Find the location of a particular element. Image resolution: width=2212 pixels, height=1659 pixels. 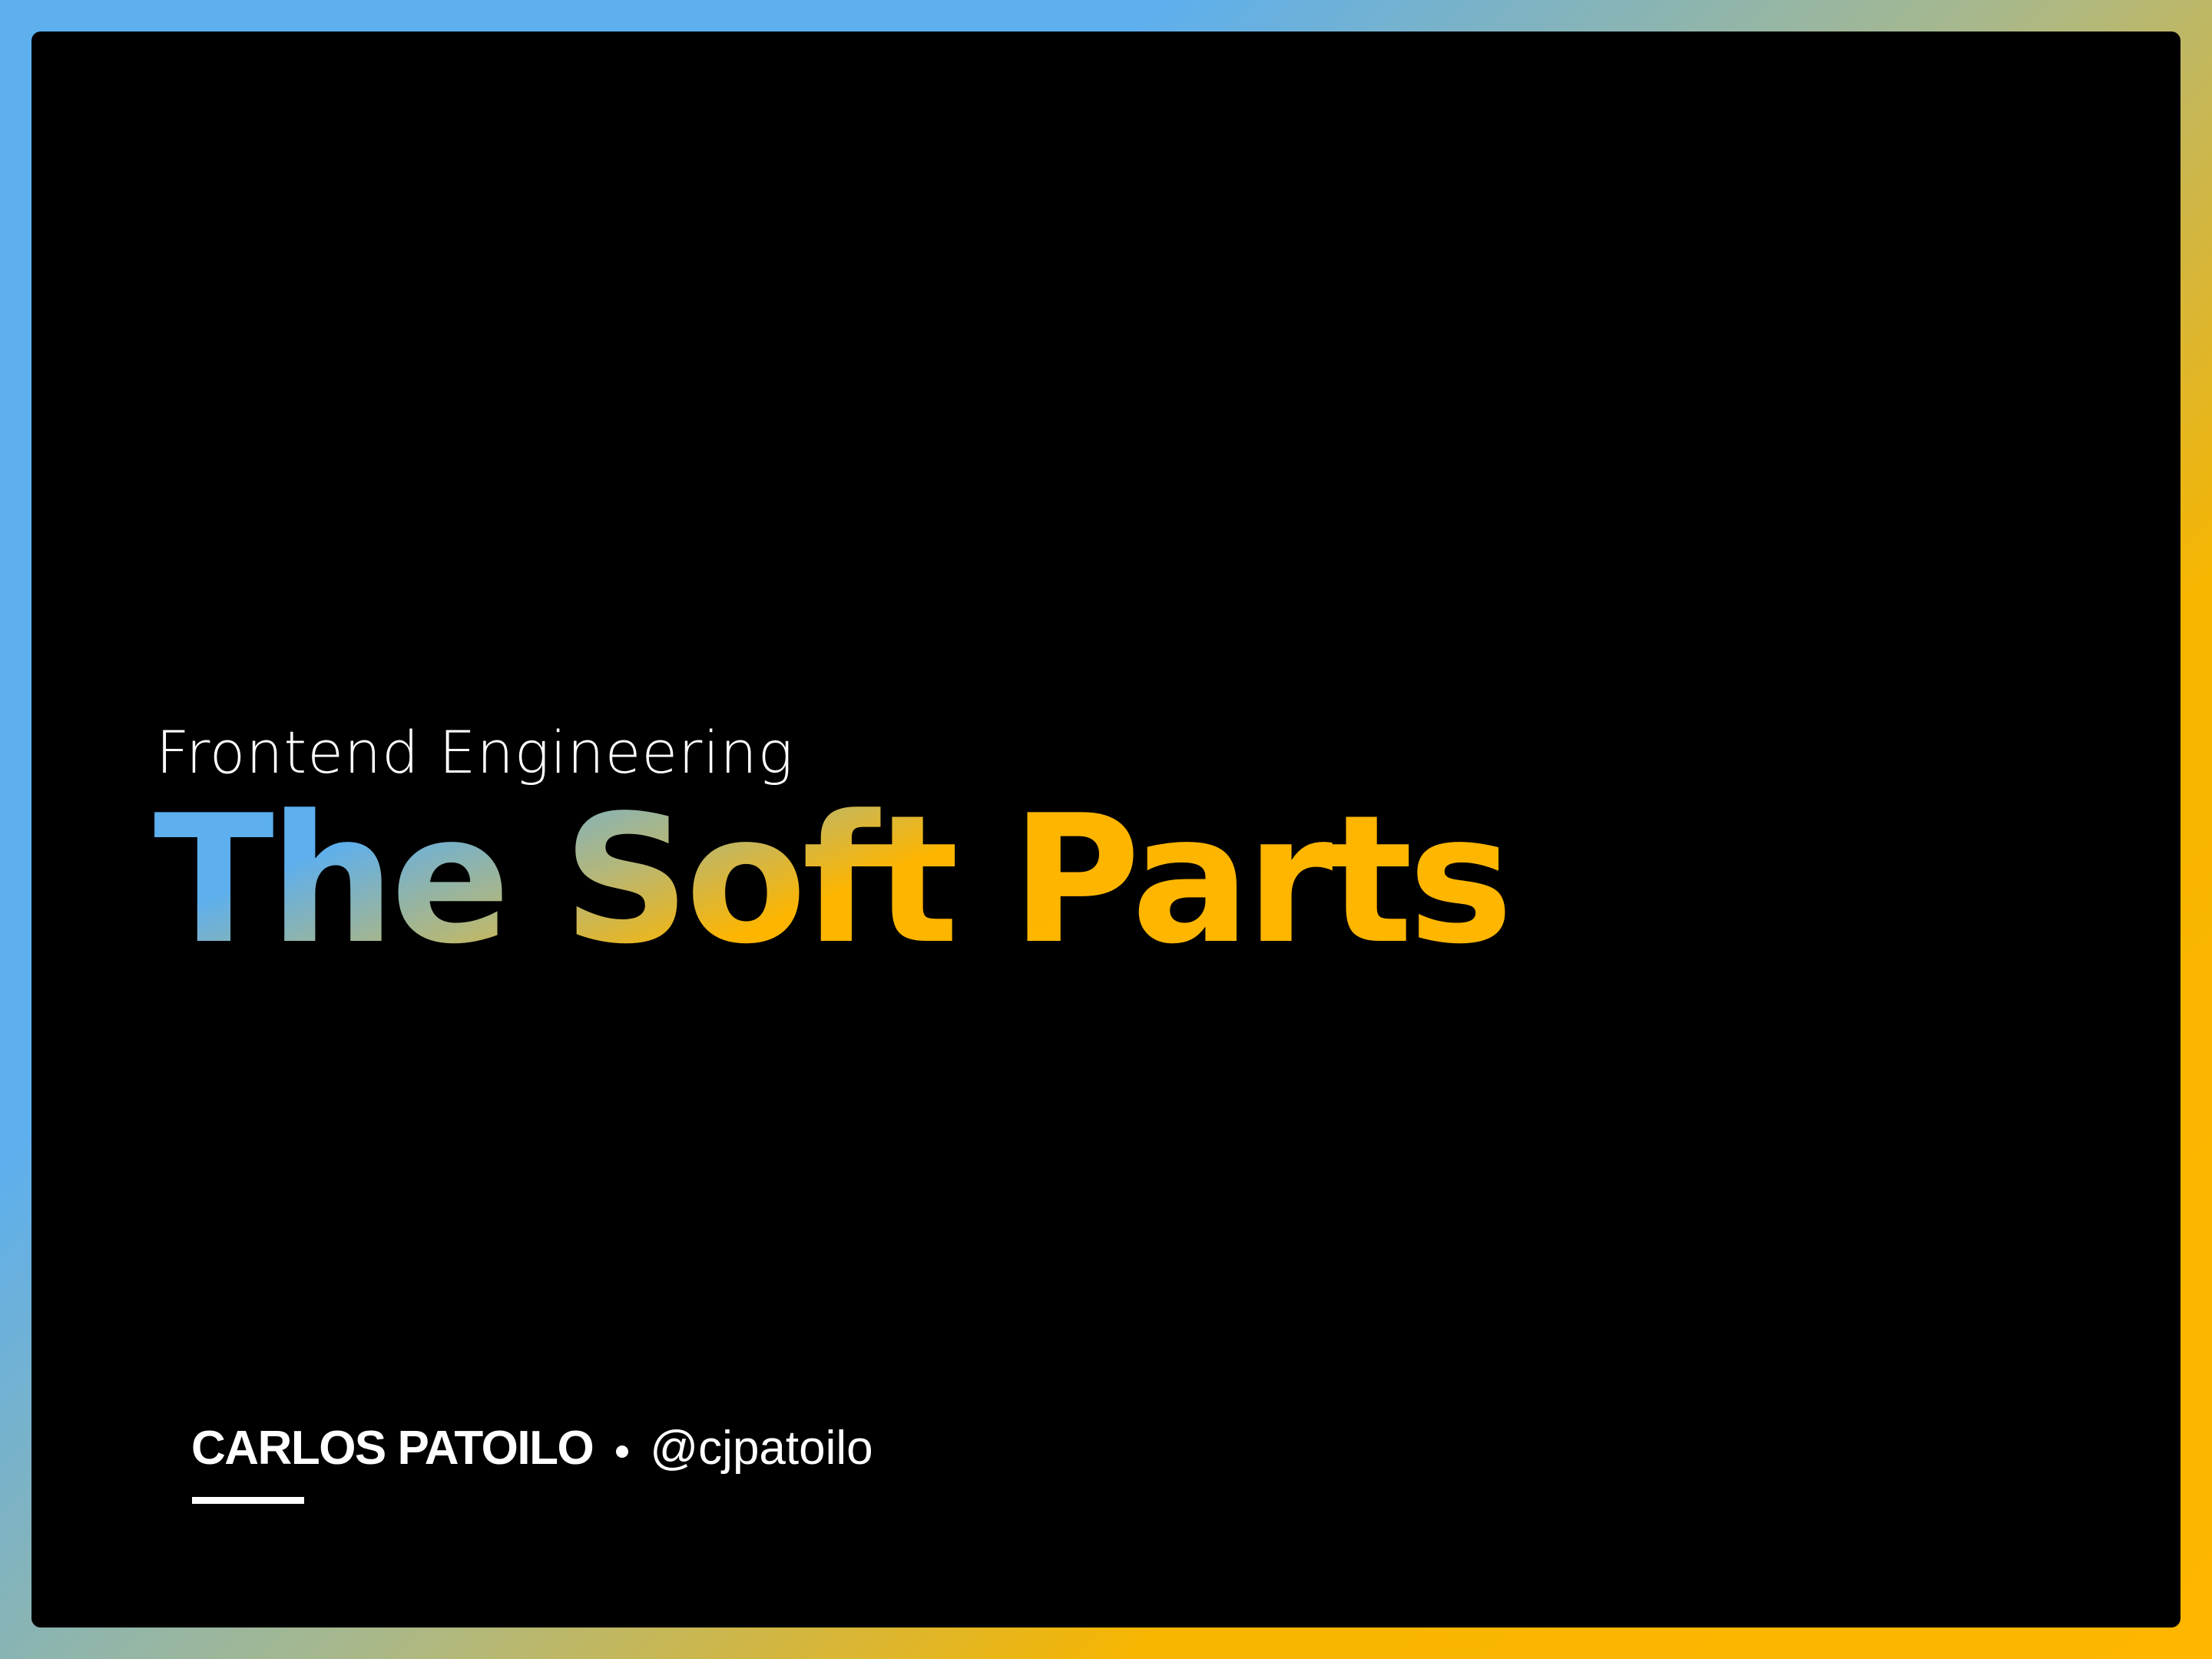

author-byline: CARLOS PATOILO @cjpatoilo is located at coordinates (532, 1448).